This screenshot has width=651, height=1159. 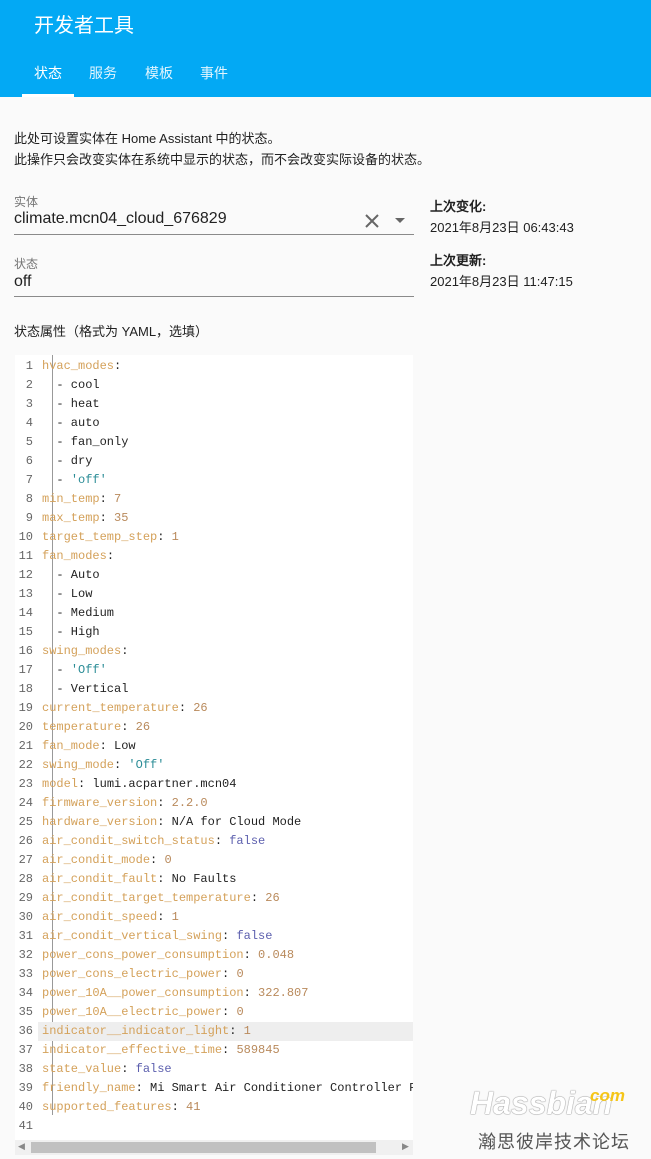 I want to click on code-line: 25 hardware_version: N/A for Cloud Mode, so click(x=214, y=822).